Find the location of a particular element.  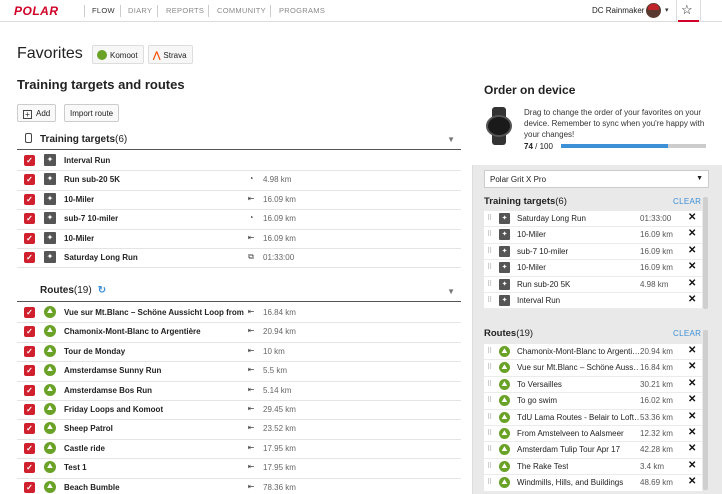

list-item: ✓ ⛰ Castle ride ⇤ 17.95 km is located at coordinates (239, 450).